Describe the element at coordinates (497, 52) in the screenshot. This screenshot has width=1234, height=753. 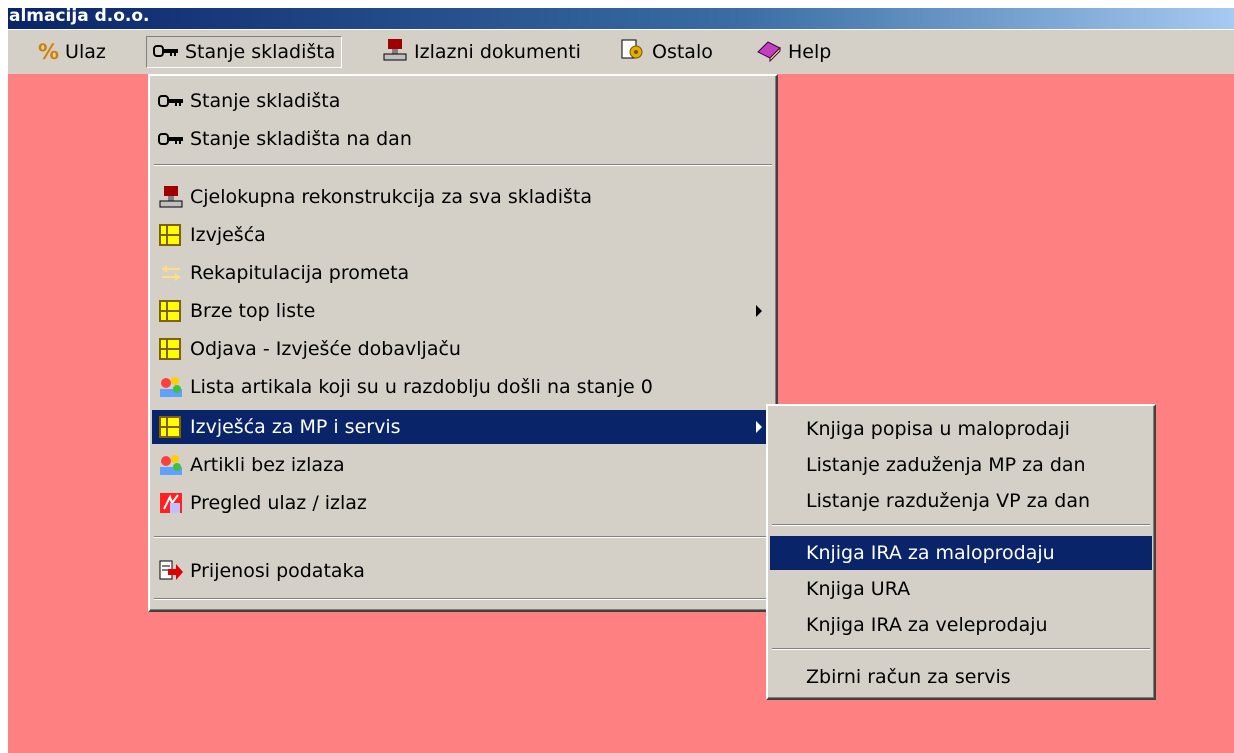
I see `menu-label: Izlazni dokumenti` at that location.